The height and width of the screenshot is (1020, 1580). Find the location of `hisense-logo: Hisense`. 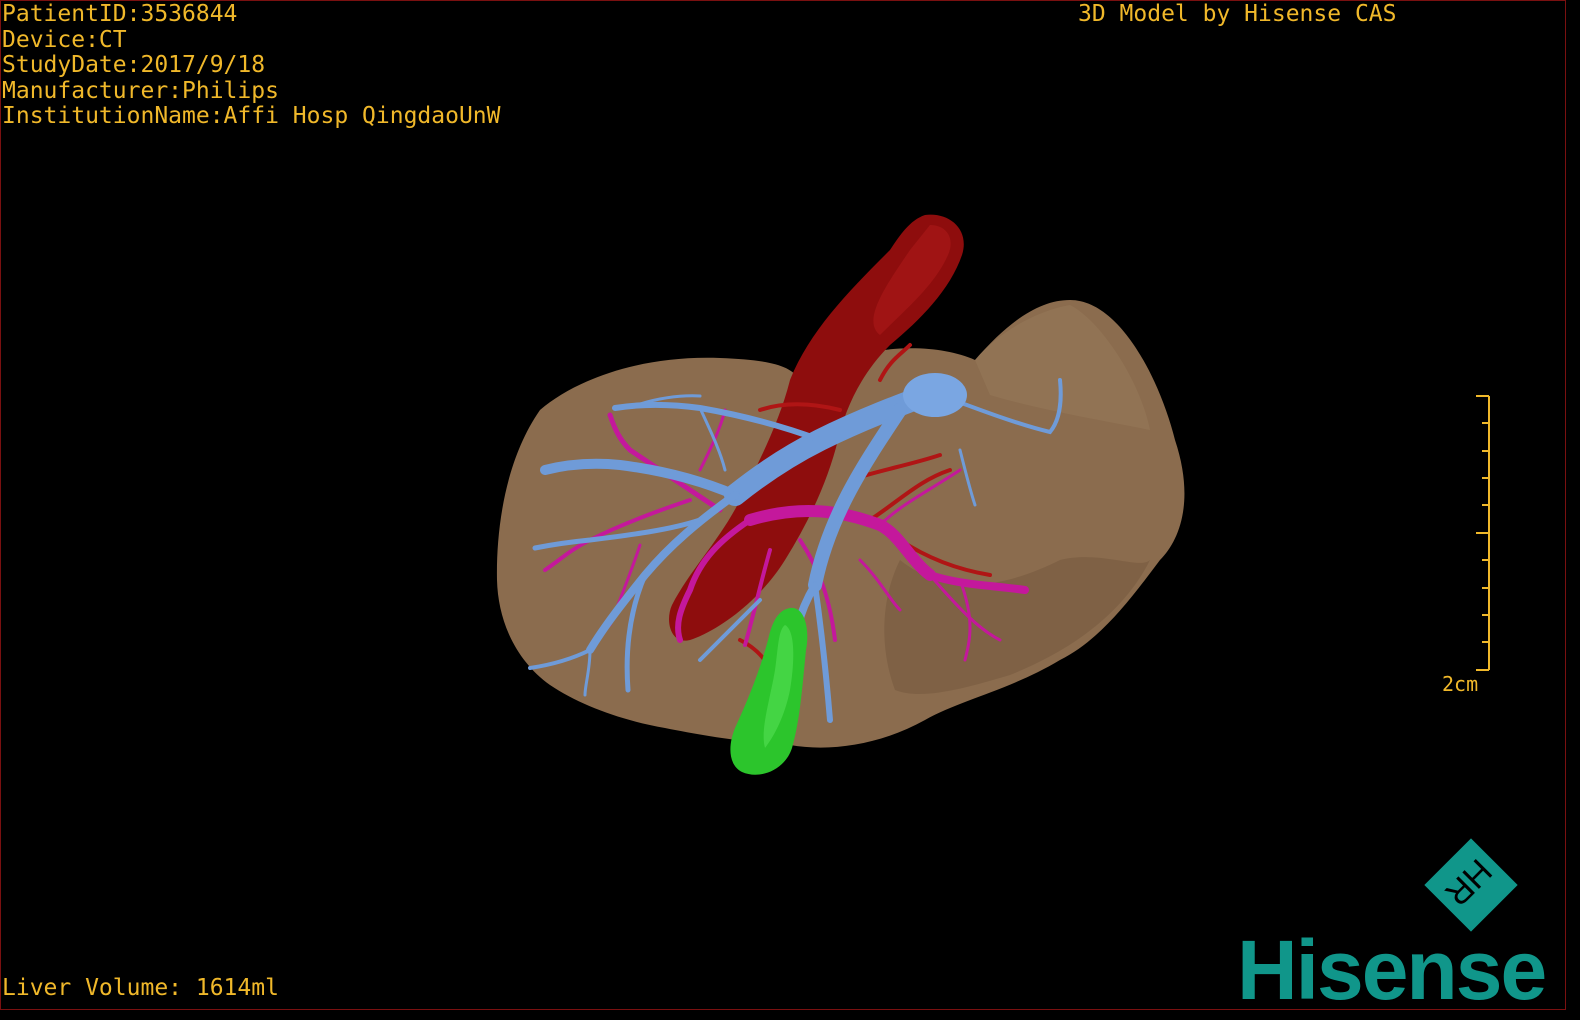

hisense-logo: Hisense is located at coordinates (1392, 970).